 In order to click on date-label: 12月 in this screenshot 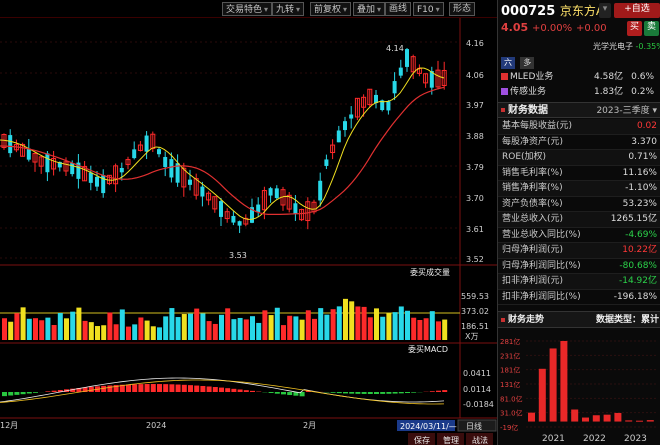, I will do `click(9, 425)`.